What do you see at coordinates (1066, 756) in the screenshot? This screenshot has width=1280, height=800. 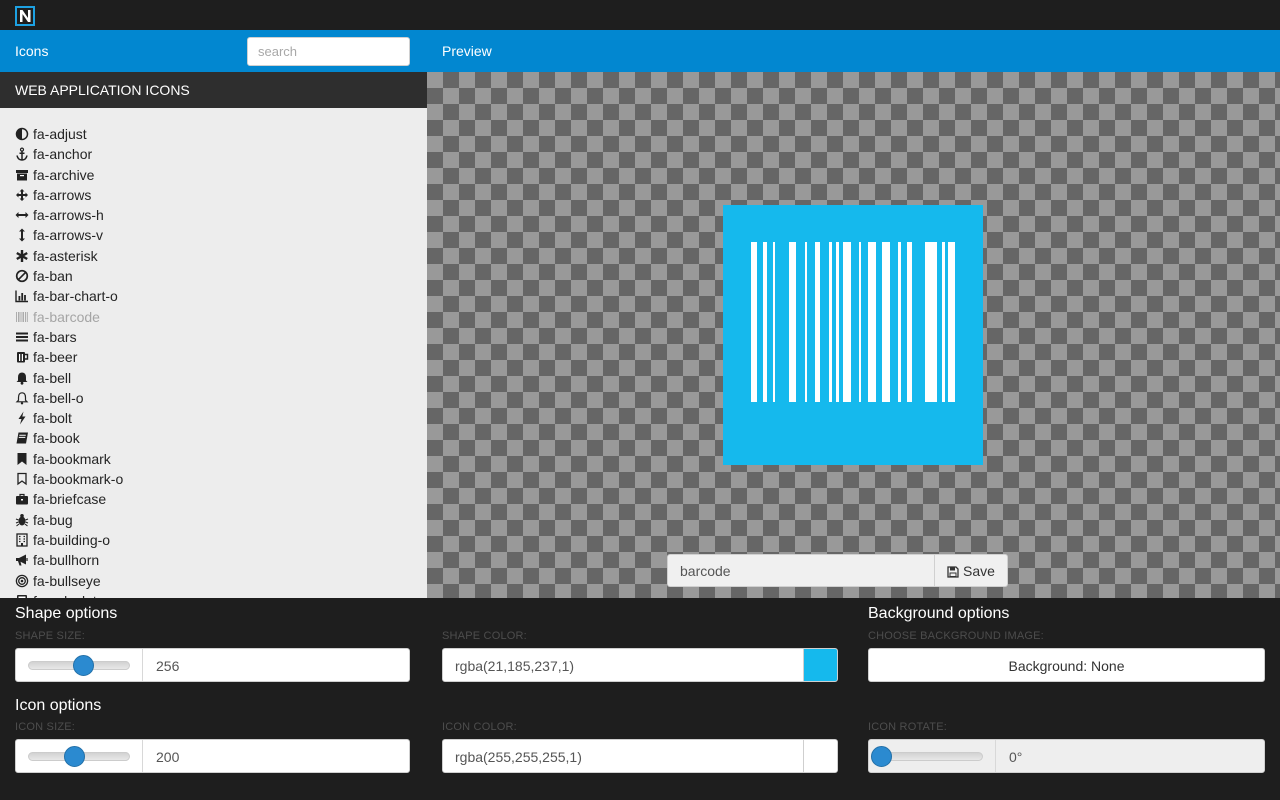 I see `icon-rotate-control: 0°` at bounding box center [1066, 756].